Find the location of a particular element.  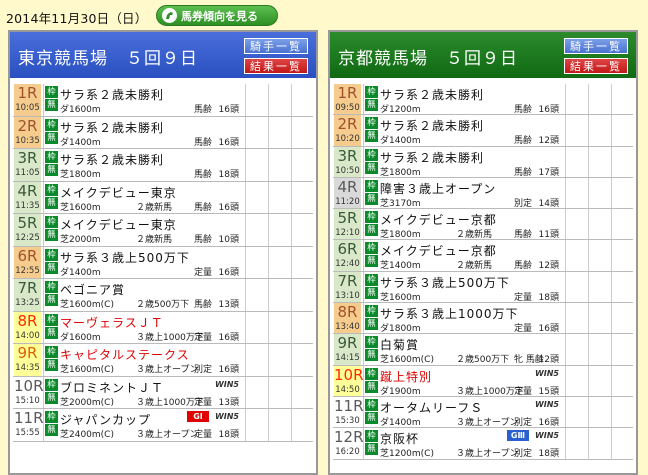

race-row: 12R 16:20 枠無京阪杯 芝1200m(C) ３歳上オープン 別定 18頭 GⅢ WIN5 is located at coordinates (483, 444).